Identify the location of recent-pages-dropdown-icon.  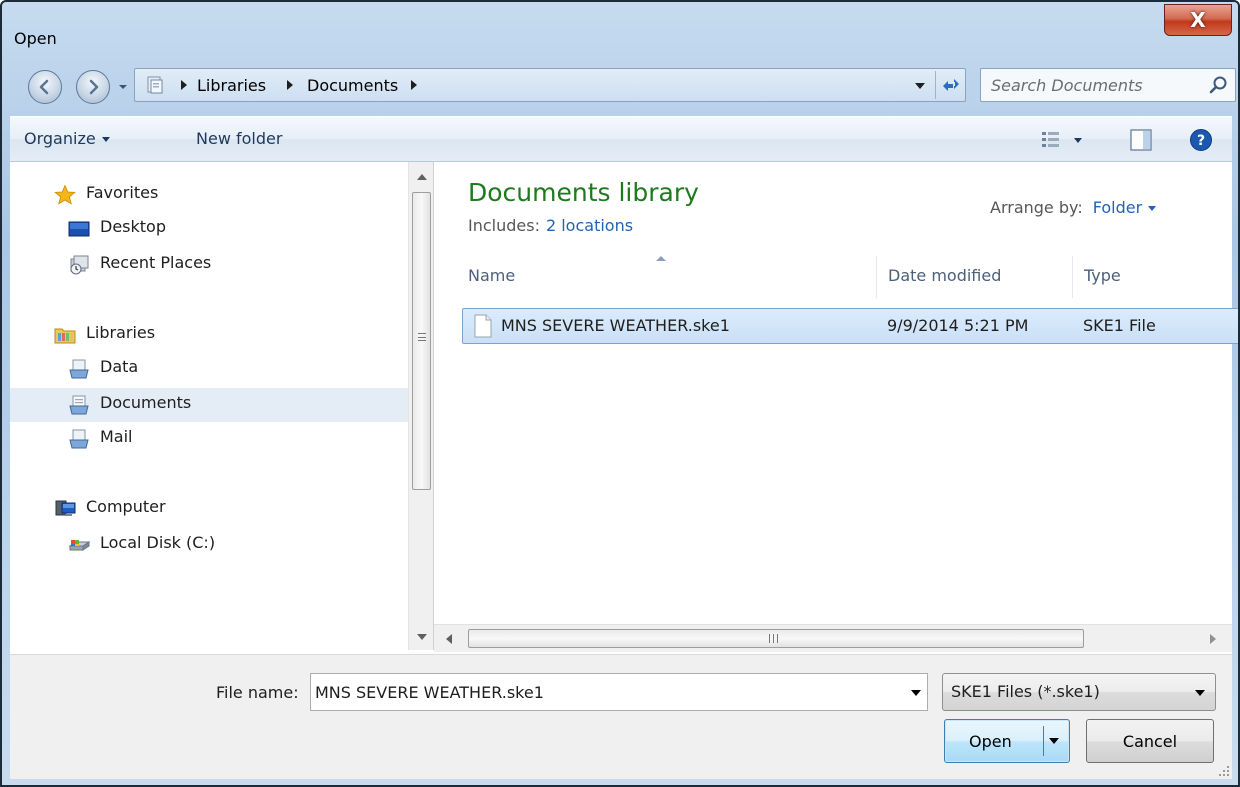
(123, 87).